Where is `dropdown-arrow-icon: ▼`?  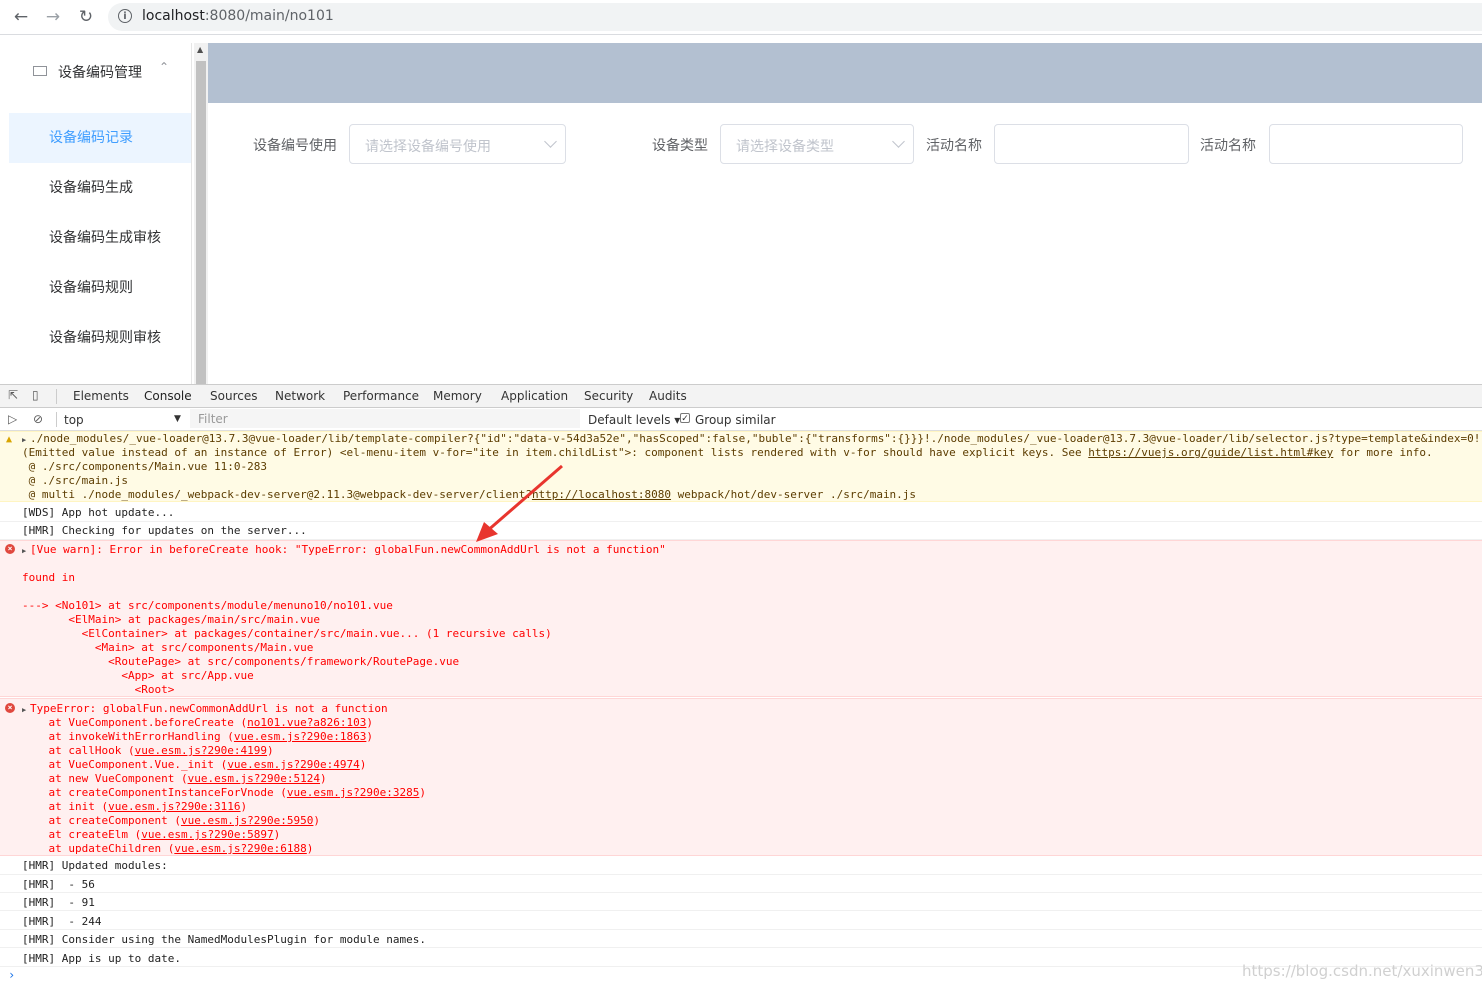 dropdown-arrow-icon: ▼ is located at coordinates (177, 419).